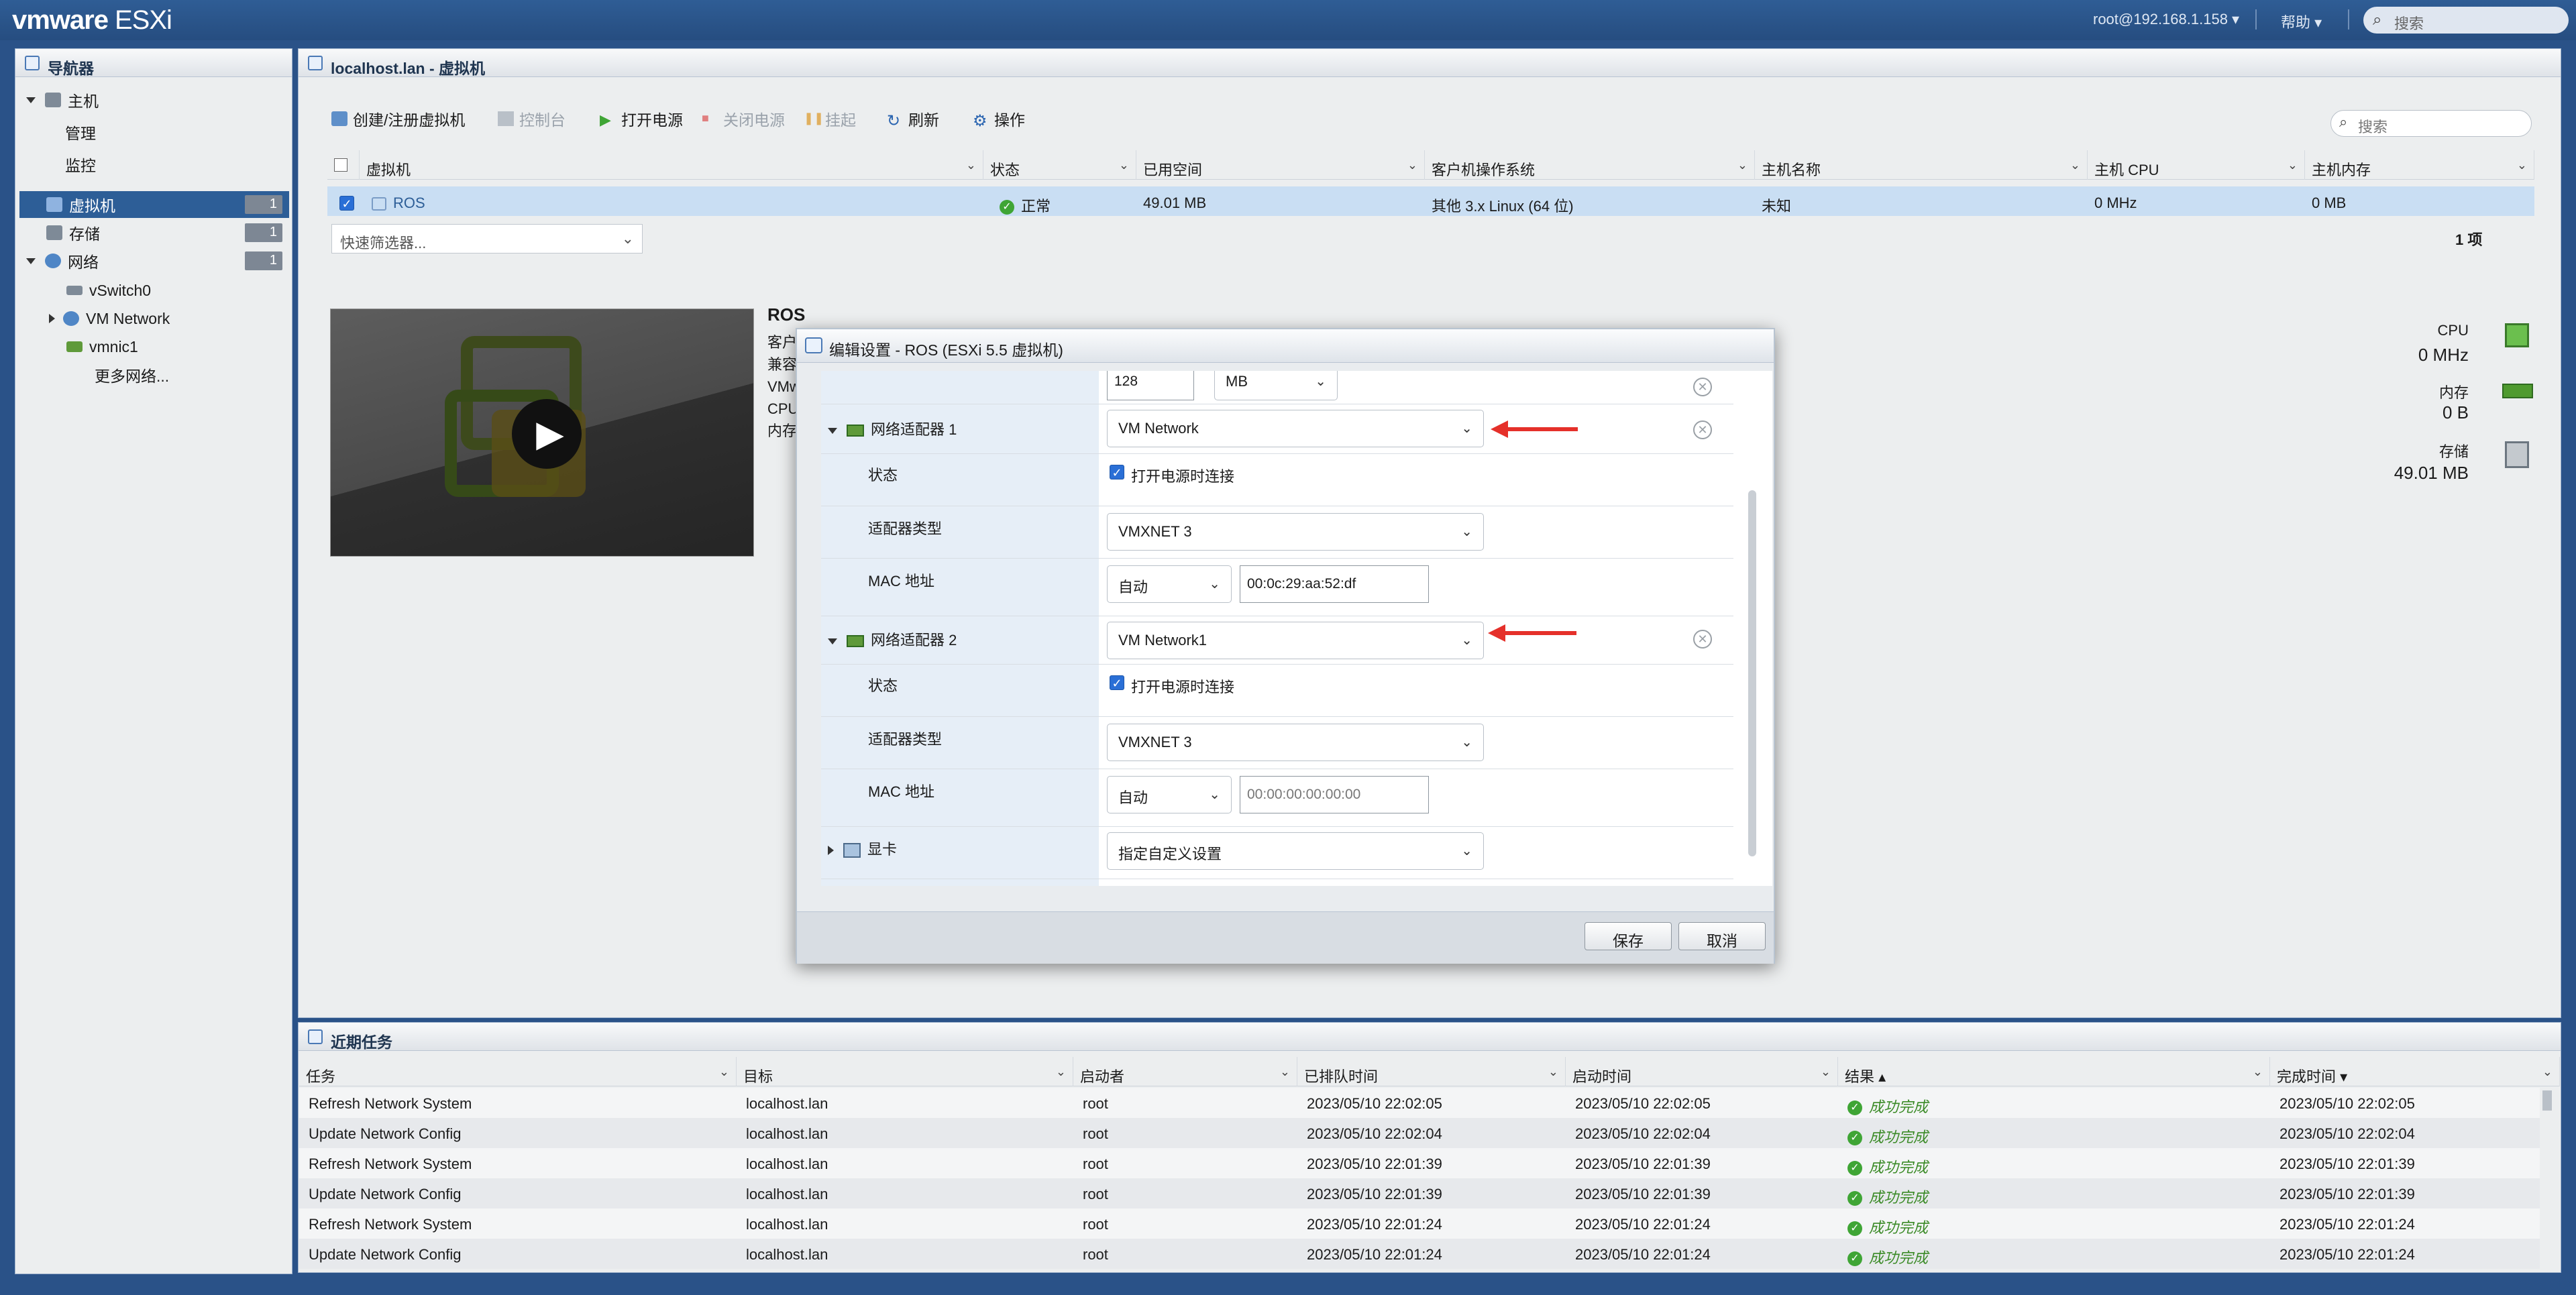 The width and height of the screenshot is (2576, 1295). Describe the element at coordinates (532, 118) in the screenshot. I see `console-button: 控制台` at that location.